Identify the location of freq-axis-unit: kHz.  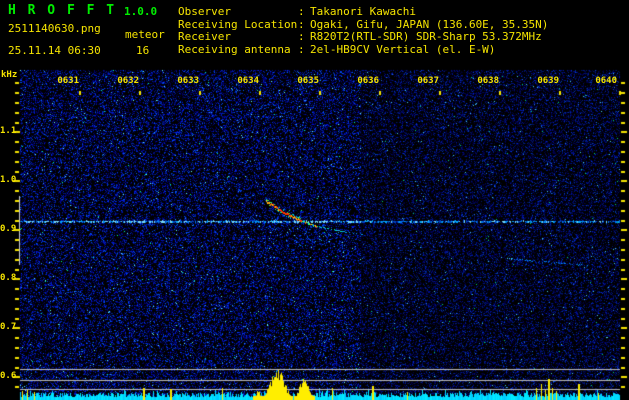
(9, 75).